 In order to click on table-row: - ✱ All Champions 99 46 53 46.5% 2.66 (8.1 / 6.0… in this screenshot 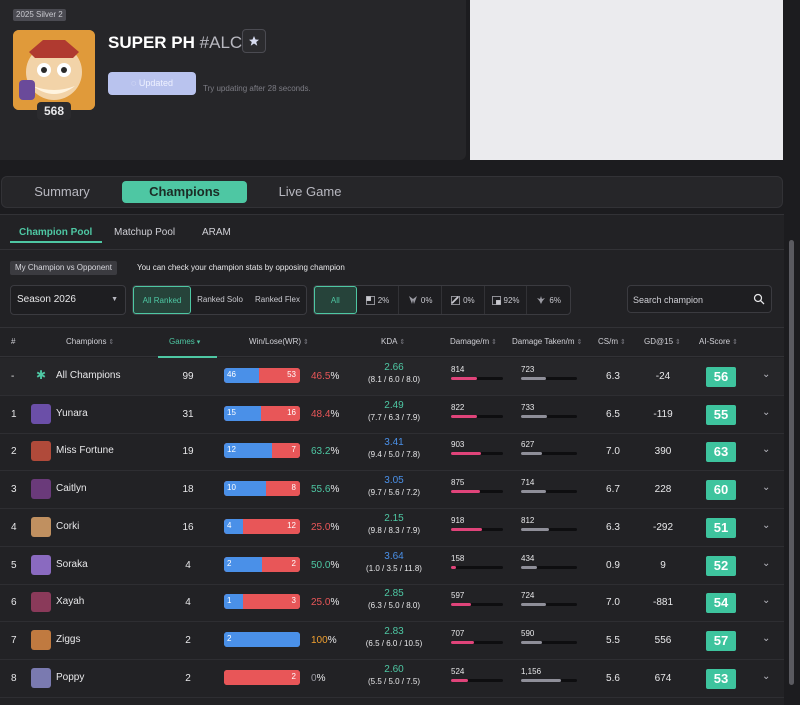, I will do `click(392, 377)`.